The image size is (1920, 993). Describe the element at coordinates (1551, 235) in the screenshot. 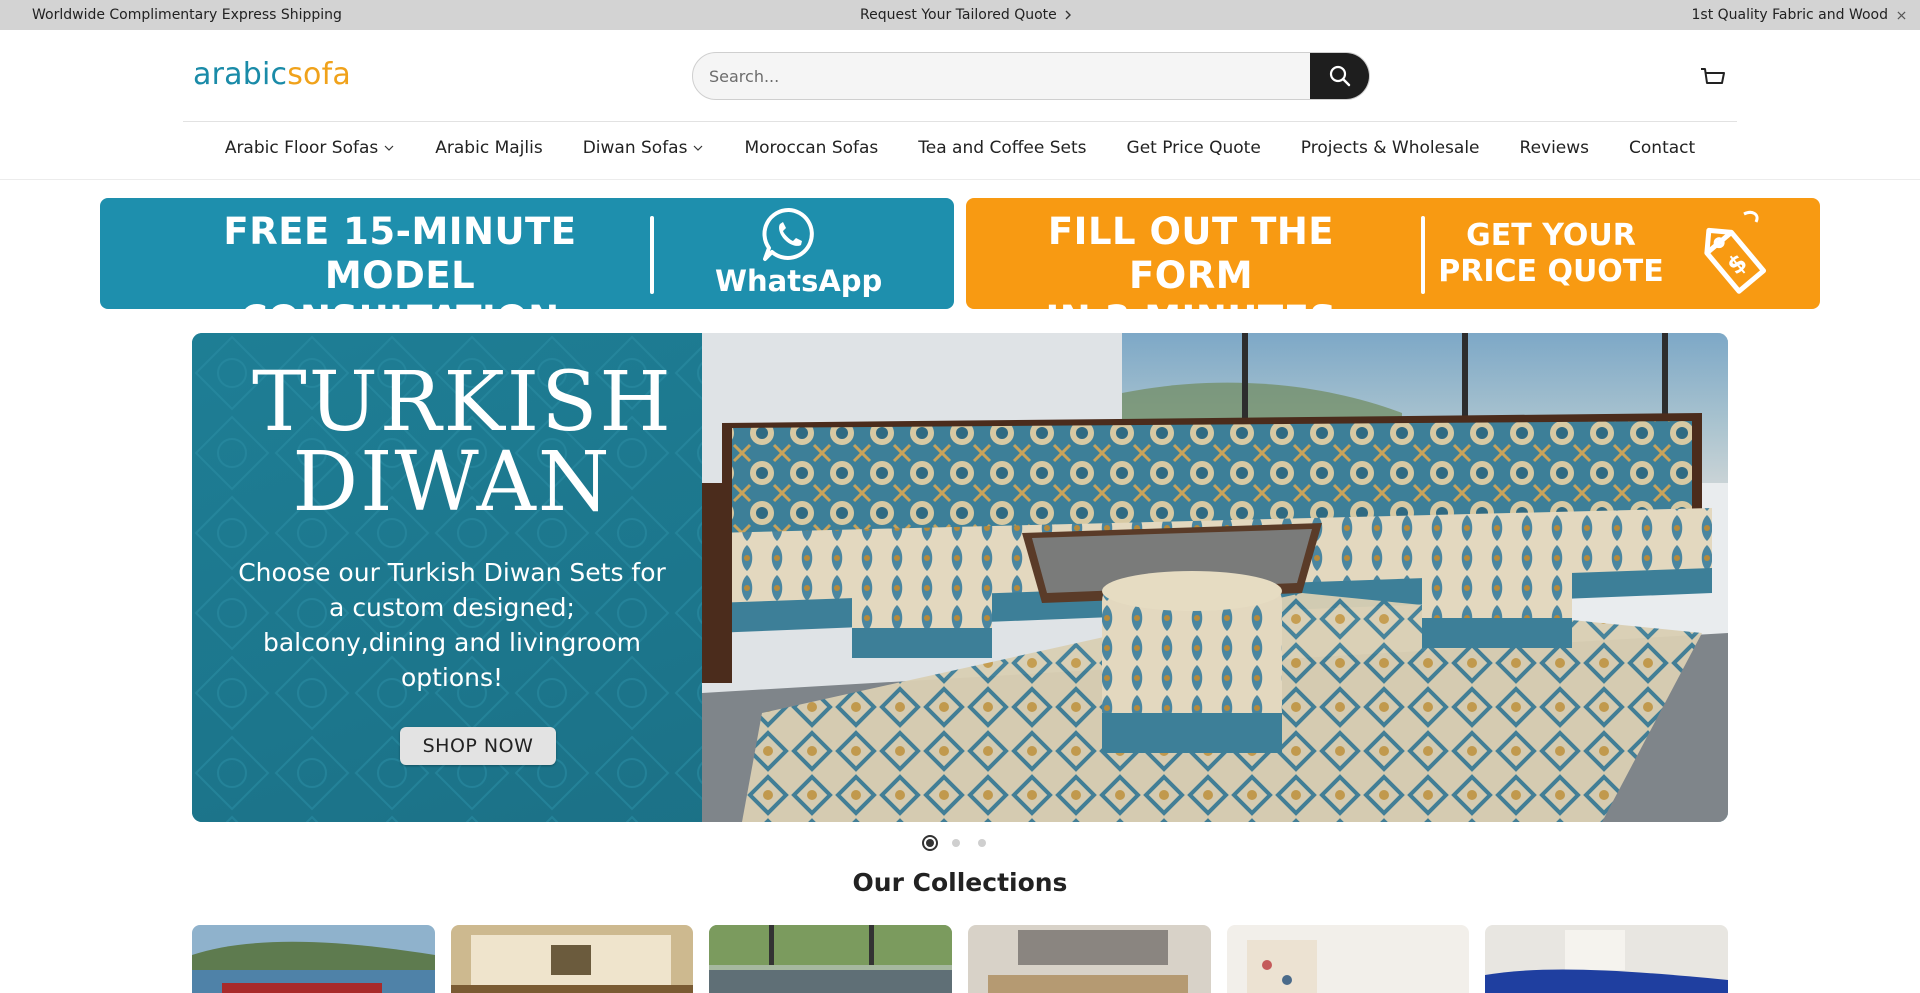

I see `quote-cta-line1: GET YOUR` at that location.